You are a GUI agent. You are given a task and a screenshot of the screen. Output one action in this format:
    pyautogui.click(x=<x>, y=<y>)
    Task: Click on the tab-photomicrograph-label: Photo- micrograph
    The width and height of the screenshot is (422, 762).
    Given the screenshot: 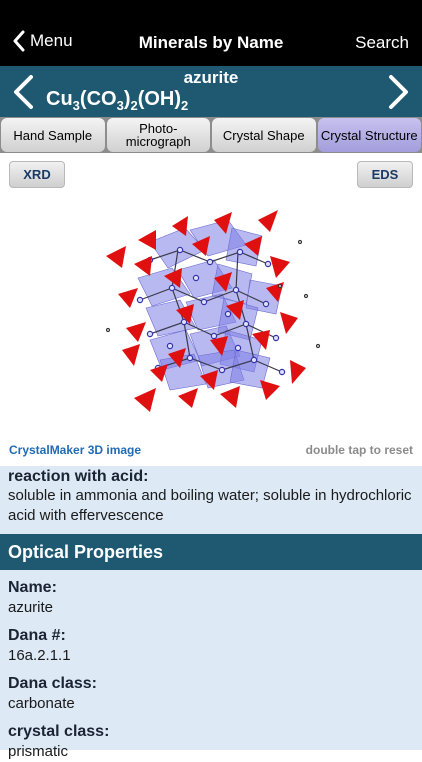 What is the action you would take?
    pyautogui.click(x=158, y=135)
    